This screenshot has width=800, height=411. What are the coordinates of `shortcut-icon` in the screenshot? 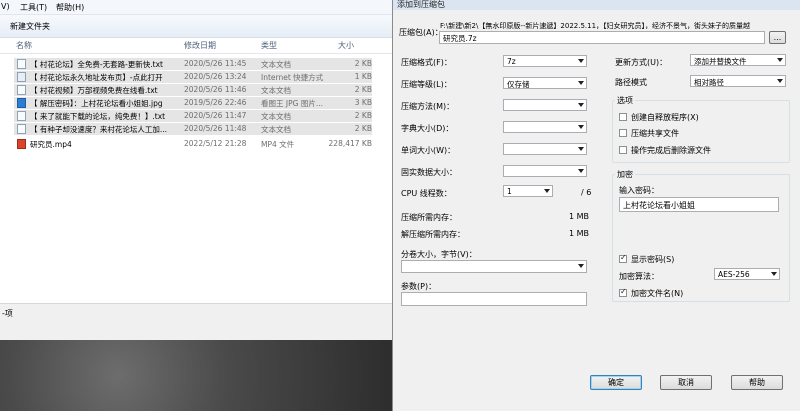 It's located at (21, 77).